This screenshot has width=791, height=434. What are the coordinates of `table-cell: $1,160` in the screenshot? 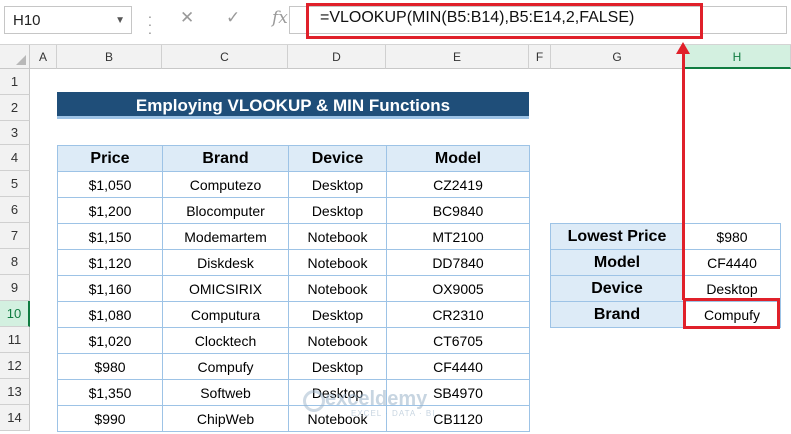 It's located at (110, 288).